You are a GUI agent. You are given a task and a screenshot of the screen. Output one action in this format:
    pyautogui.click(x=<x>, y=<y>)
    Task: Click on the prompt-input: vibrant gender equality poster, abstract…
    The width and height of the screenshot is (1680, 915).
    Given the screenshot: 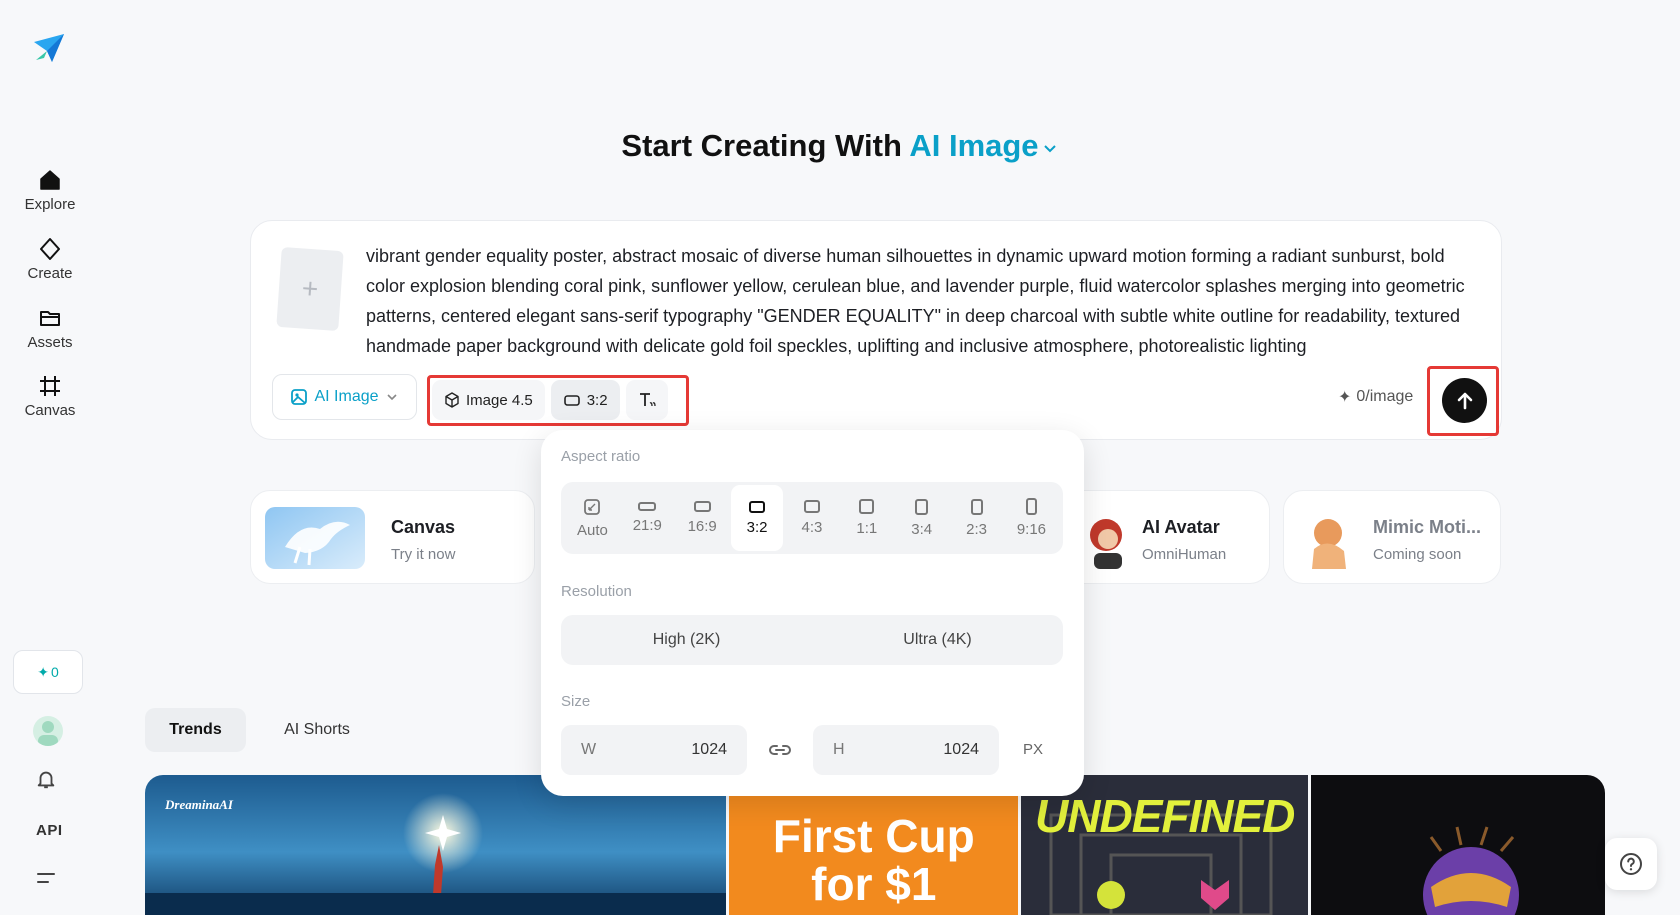 What is the action you would take?
    pyautogui.click(x=921, y=301)
    